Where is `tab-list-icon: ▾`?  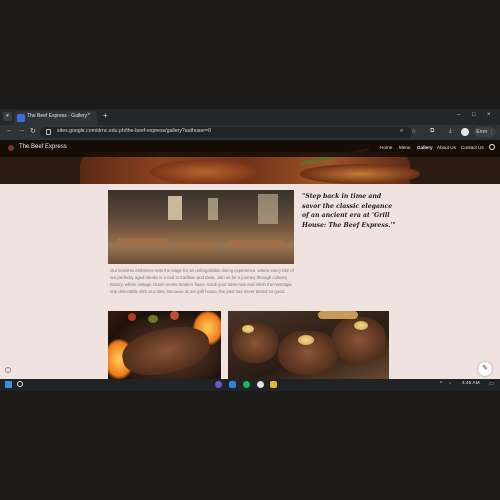
tab-list-icon: ▾ is located at coordinates (7, 116).